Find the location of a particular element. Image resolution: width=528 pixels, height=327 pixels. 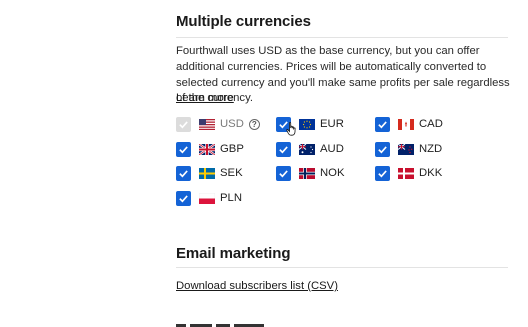

currency-option-cad: CAD is located at coordinates (409, 124).